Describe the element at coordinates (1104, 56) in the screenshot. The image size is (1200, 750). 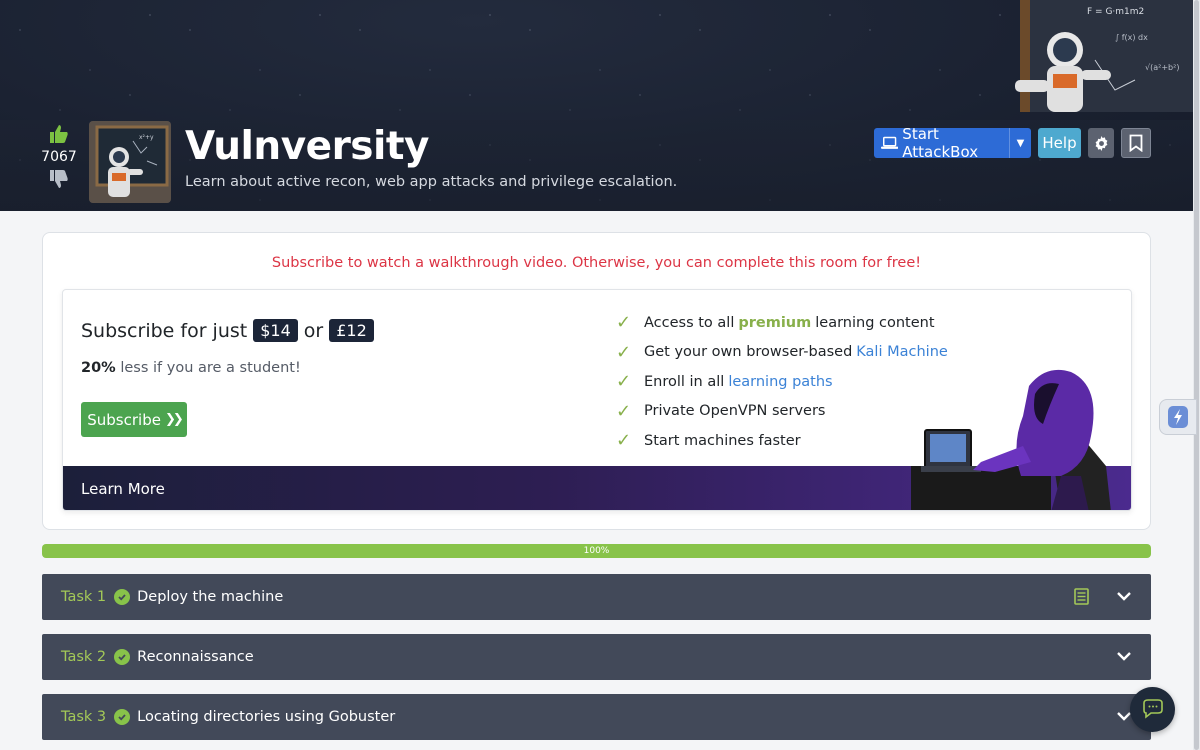
I see `astronaut-chalkboard-art: F = G·m1m2 ∫ f(x) dx √(a²+b²)` at that location.